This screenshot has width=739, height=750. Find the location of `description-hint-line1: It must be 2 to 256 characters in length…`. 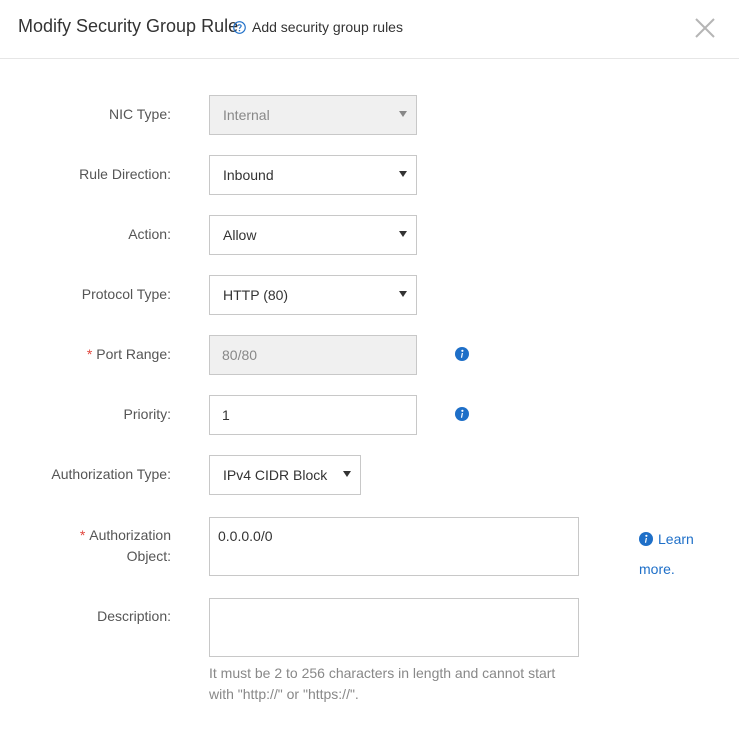

description-hint-line1: It must be 2 to 256 characters in length… is located at coordinates (382, 673).